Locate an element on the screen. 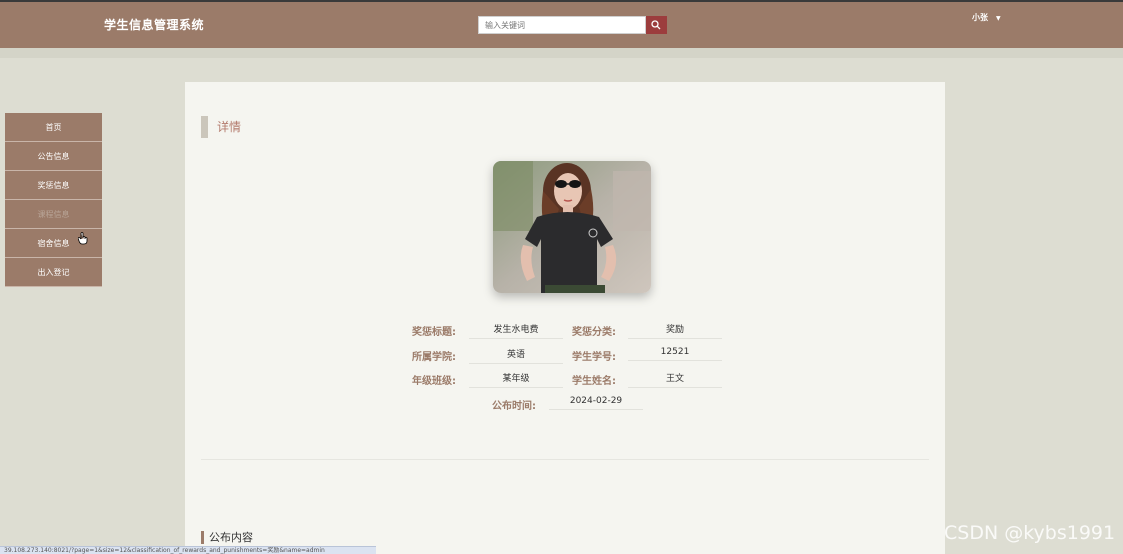  sidebar-item-rewards: 奖惩信息 is located at coordinates (53, 185).